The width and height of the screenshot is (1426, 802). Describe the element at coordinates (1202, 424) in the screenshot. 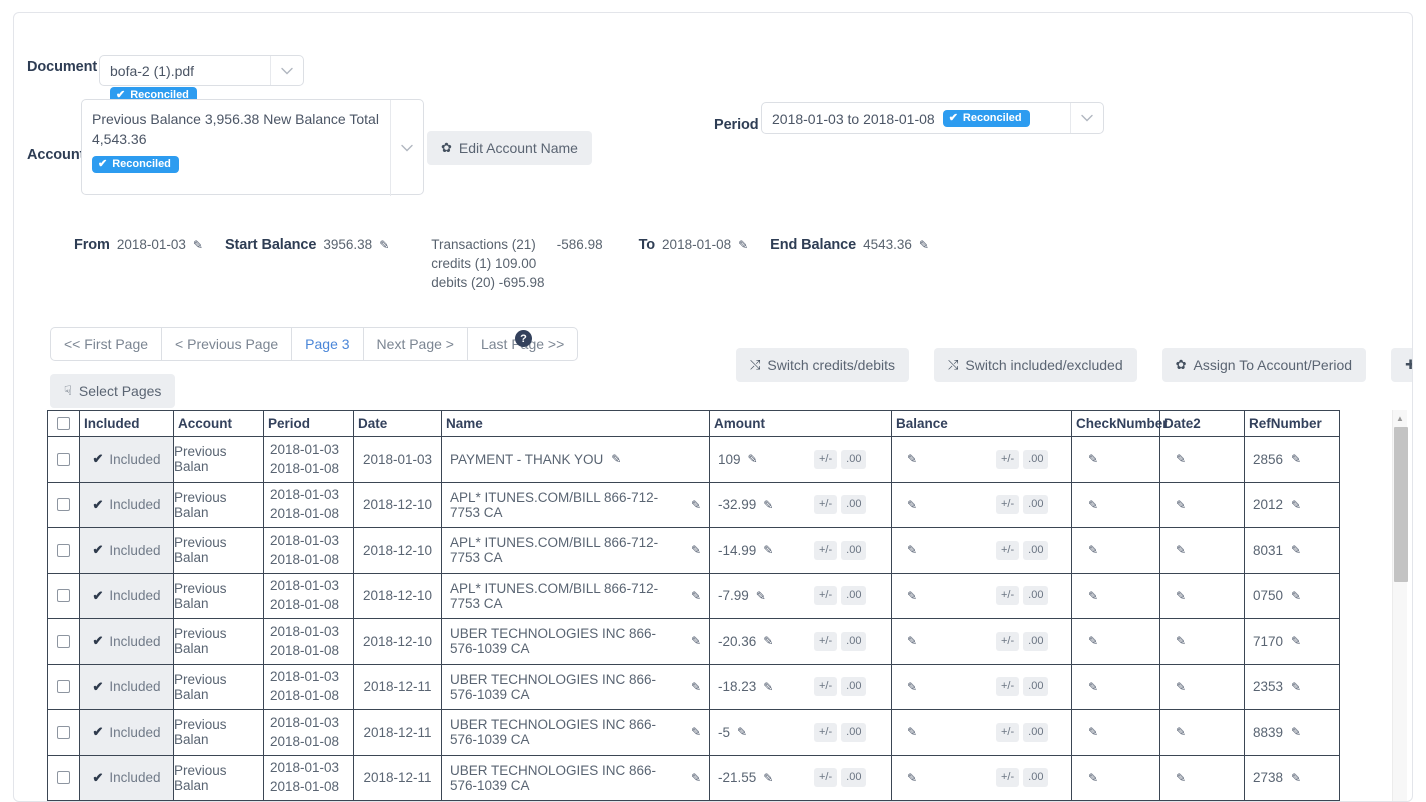

I see `column-header-date2: Date2` at that location.